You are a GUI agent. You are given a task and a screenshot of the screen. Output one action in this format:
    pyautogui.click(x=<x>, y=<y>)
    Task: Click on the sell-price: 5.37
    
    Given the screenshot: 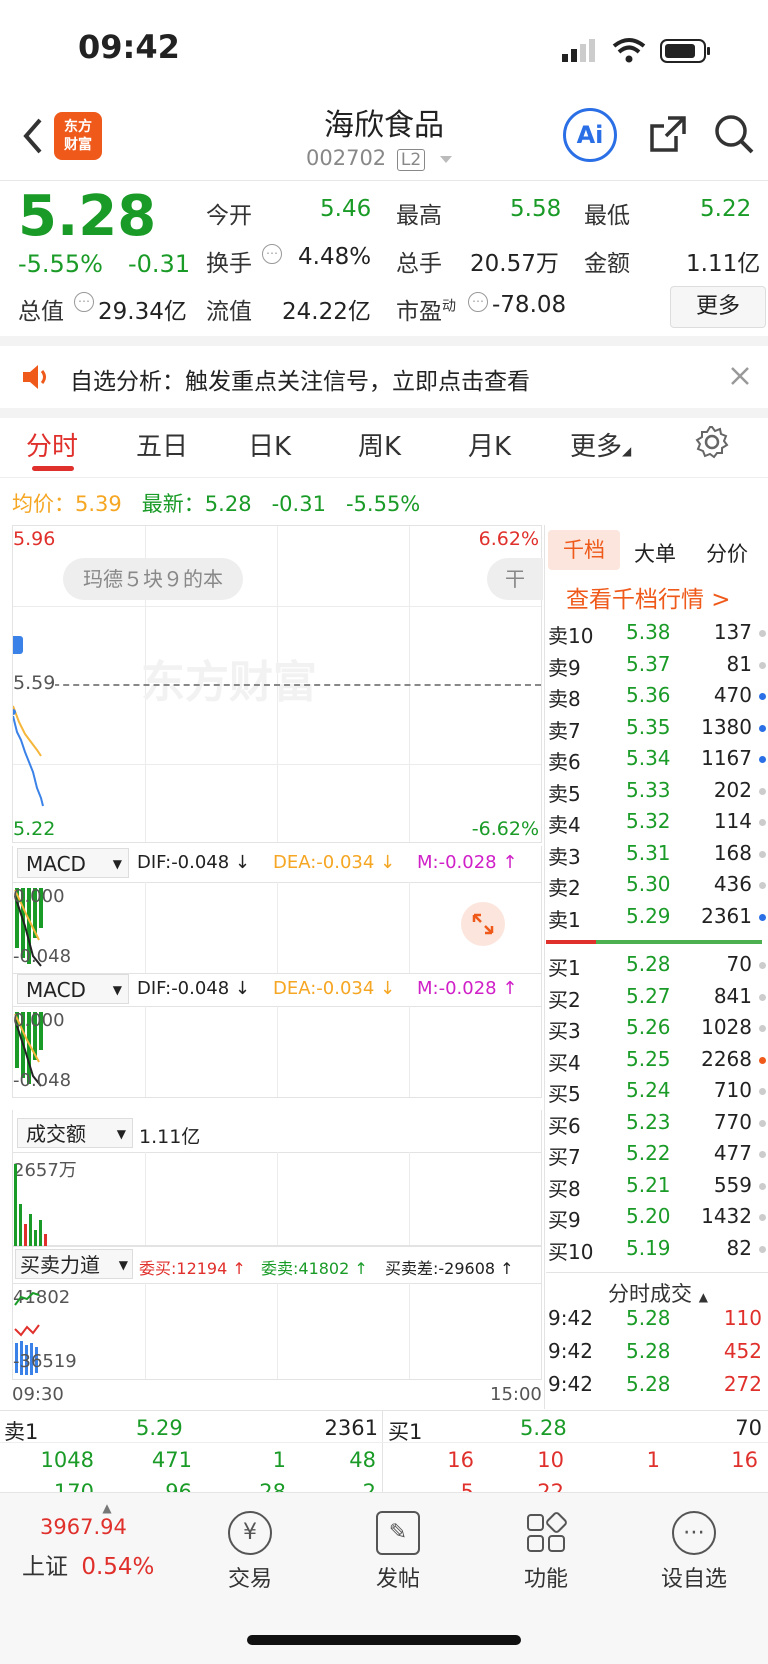 What is the action you would take?
    pyautogui.click(x=648, y=663)
    